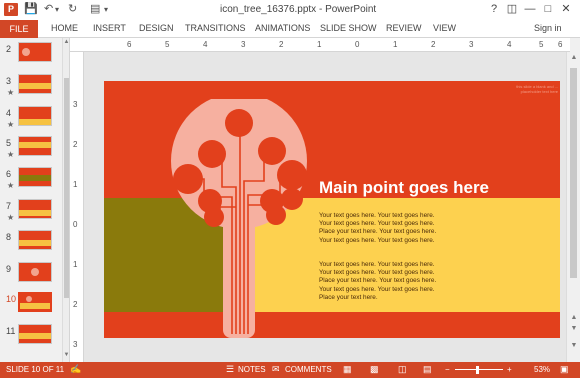 The height and width of the screenshot is (378, 580). I want to click on help-icon: ?, so click(494, 9).